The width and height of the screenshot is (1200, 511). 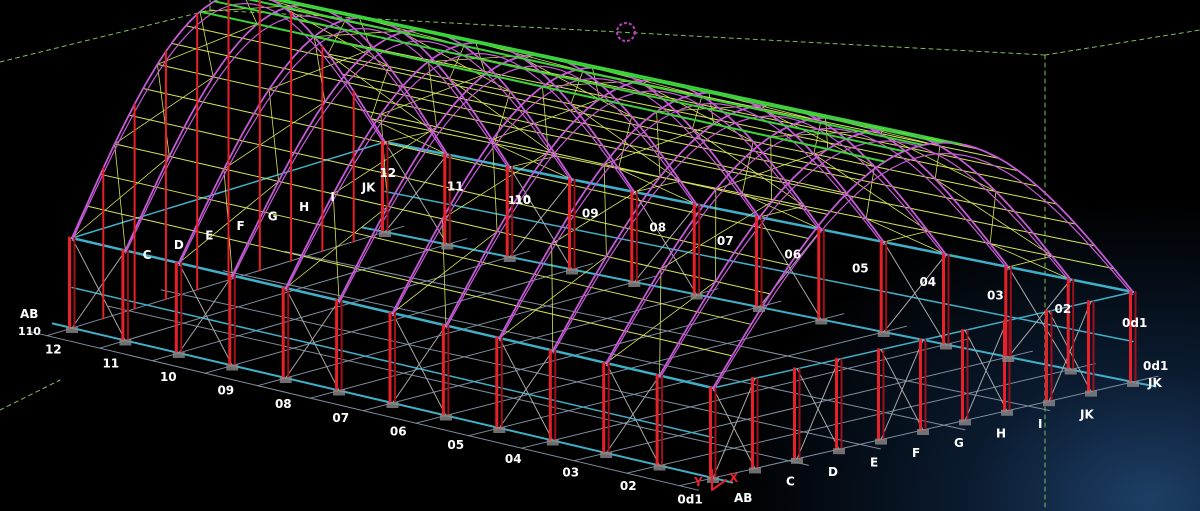 What do you see at coordinates (959, 443) in the screenshot?
I see `grid-label-back-letter: G` at bounding box center [959, 443].